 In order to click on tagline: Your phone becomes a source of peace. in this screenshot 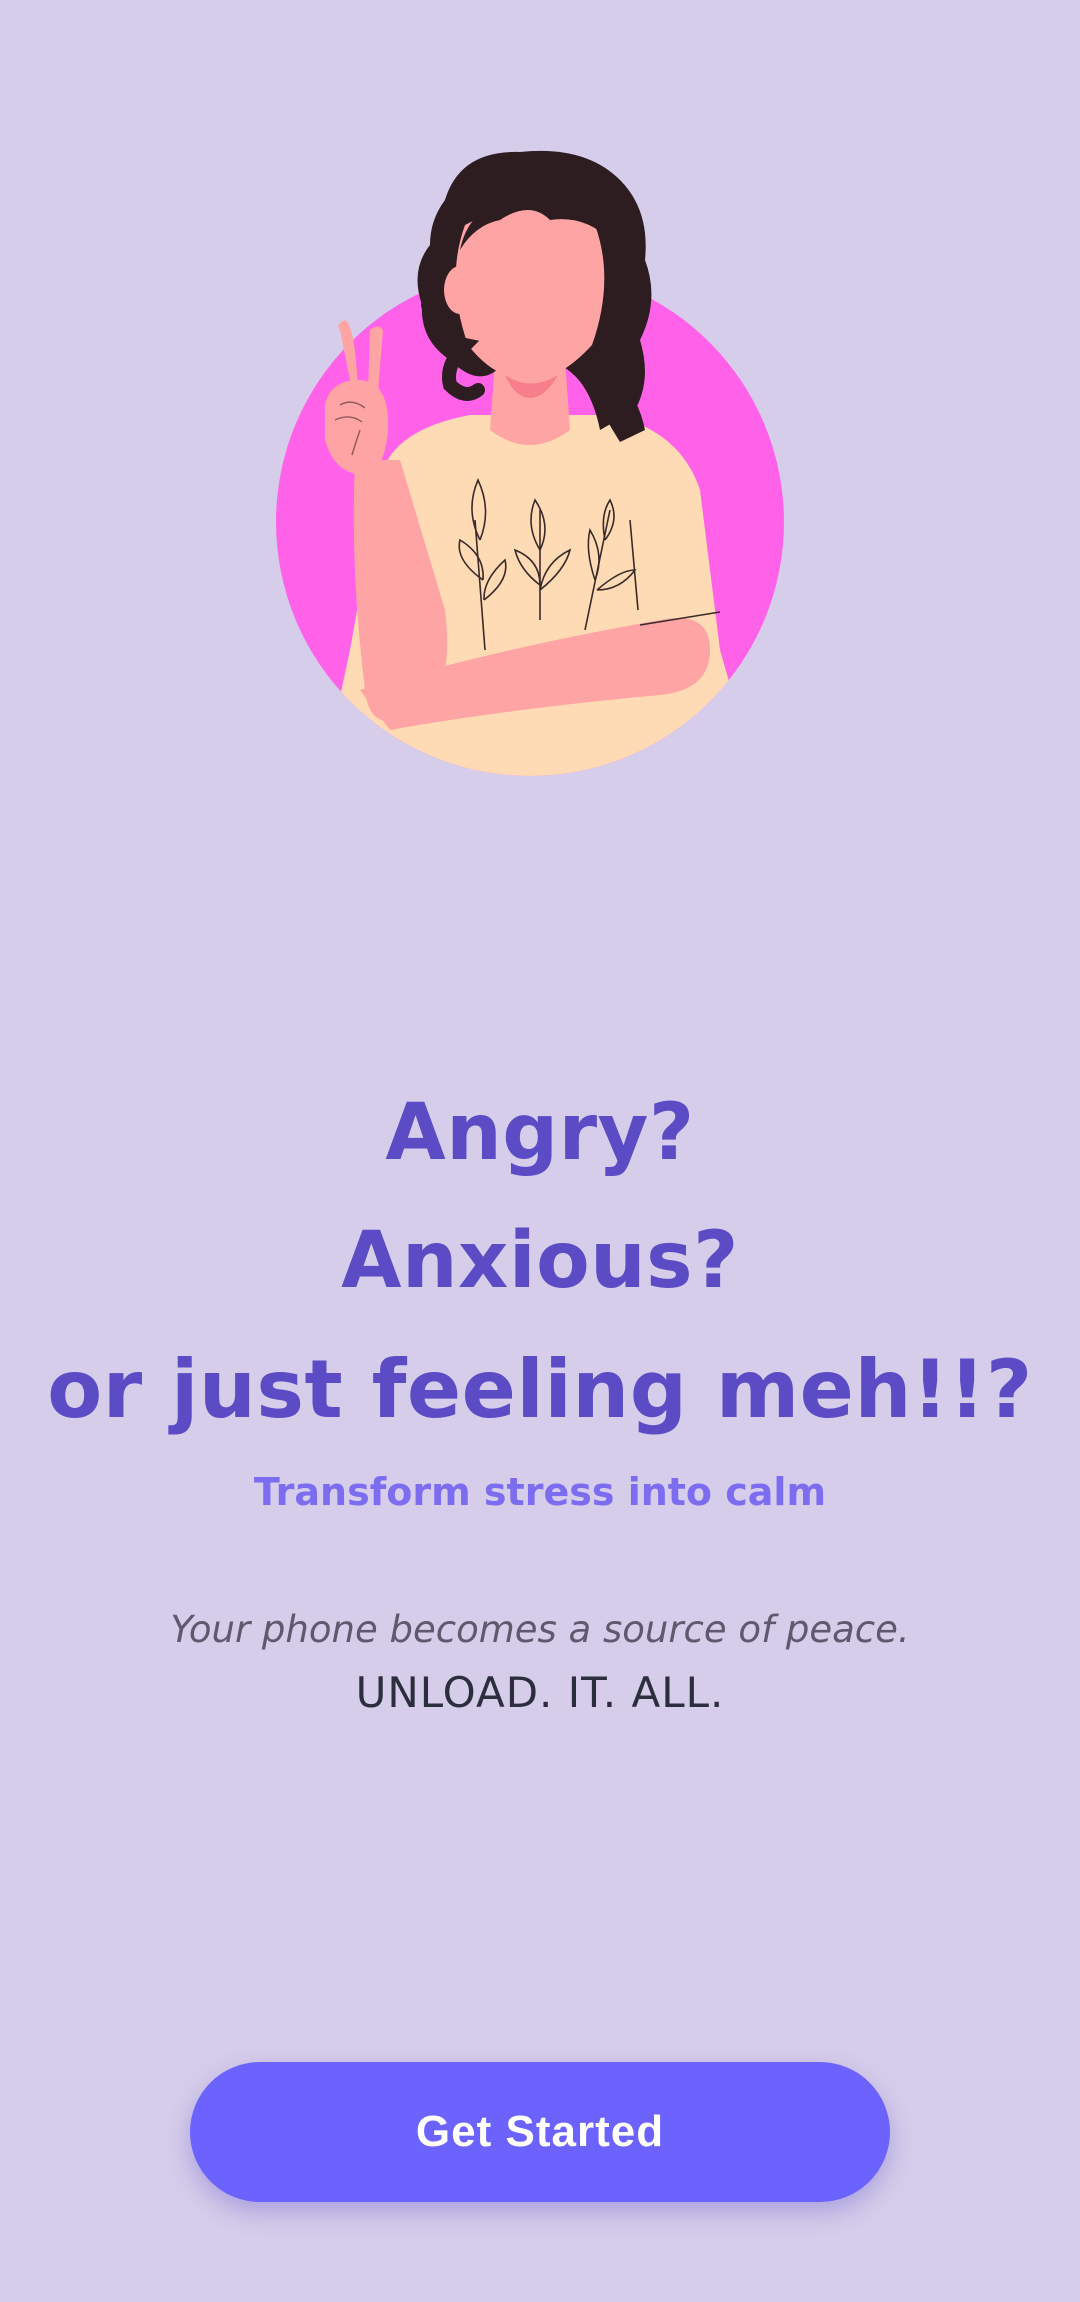, I will do `click(540, 1629)`.